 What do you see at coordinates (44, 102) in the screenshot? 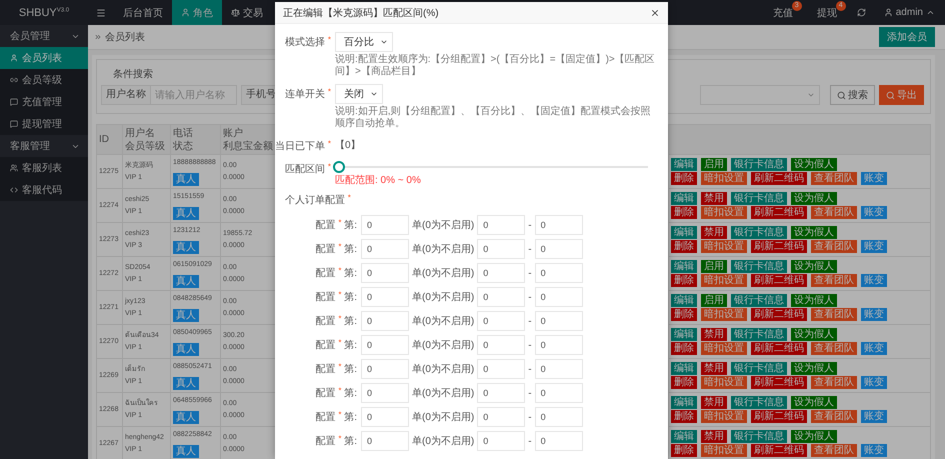
I see `sidebar-item: 充值管理` at bounding box center [44, 102].